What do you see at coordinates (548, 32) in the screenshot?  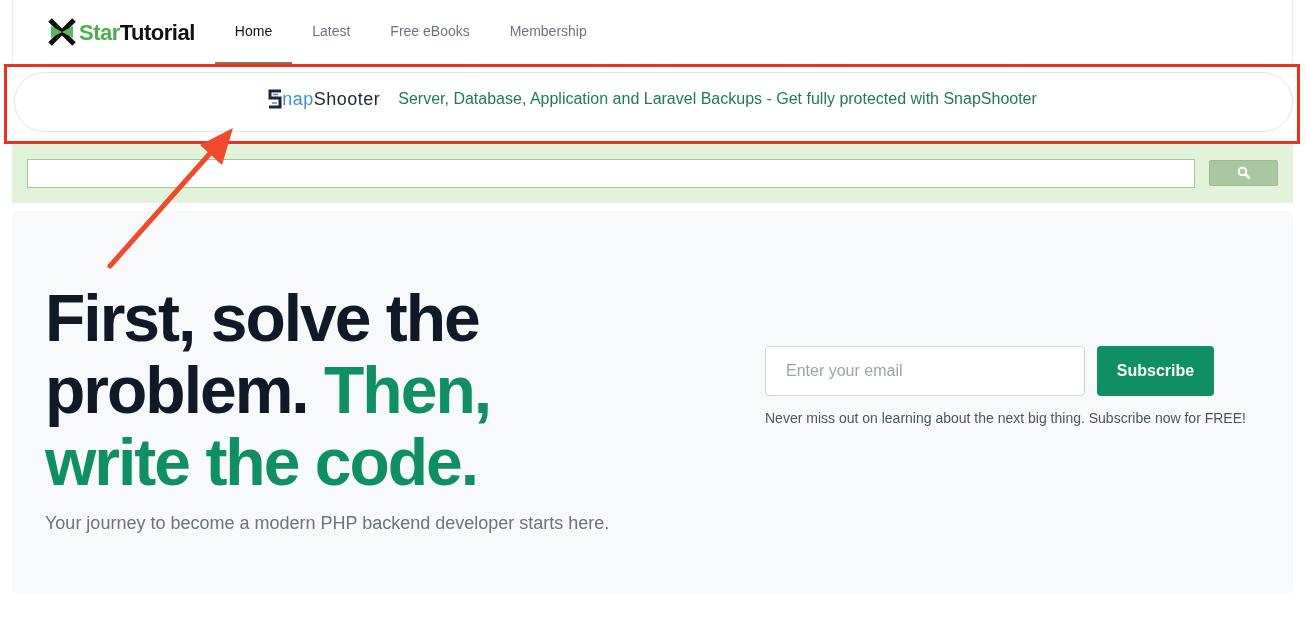 I see `nav-tab: Membership` at bounding box center [548, 32].